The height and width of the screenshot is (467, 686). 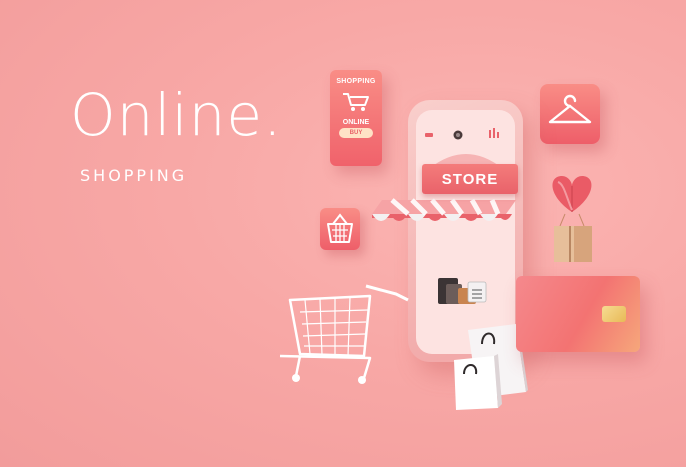 What do you see at coordinates (572, 201) in the screenshot?
I see `heart-balloon-icon` at bounding box center [572, 201].